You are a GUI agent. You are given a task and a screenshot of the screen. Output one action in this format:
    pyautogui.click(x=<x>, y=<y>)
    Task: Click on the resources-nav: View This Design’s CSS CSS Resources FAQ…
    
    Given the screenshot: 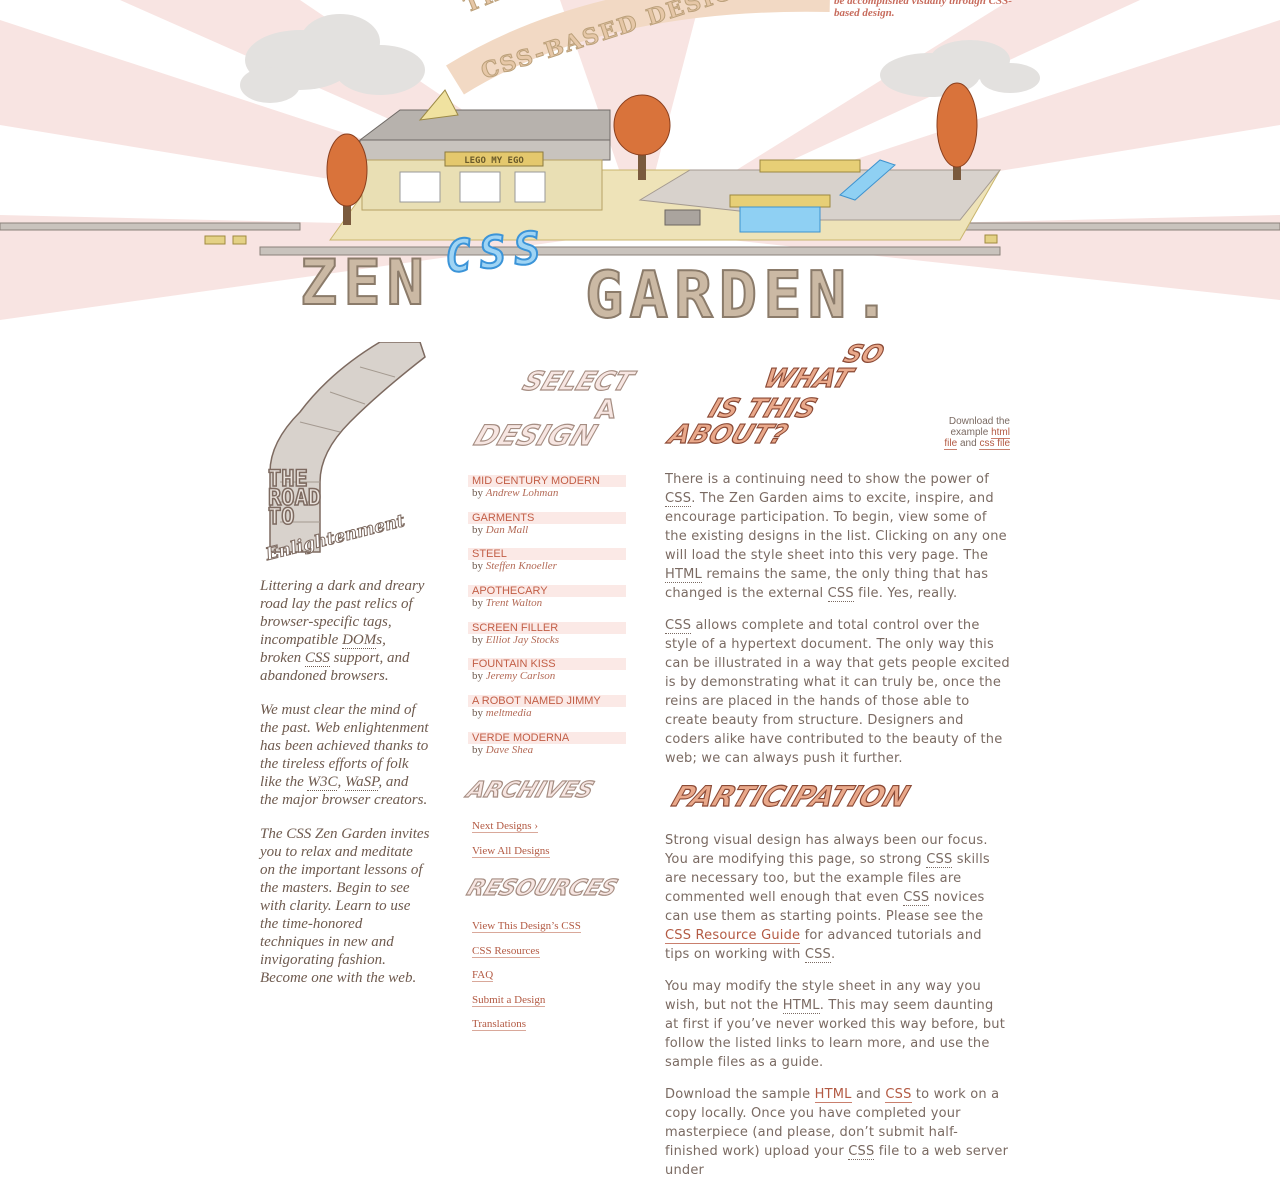 What is the action you would take?
    pyautogui.click(x=526, y=975)
    